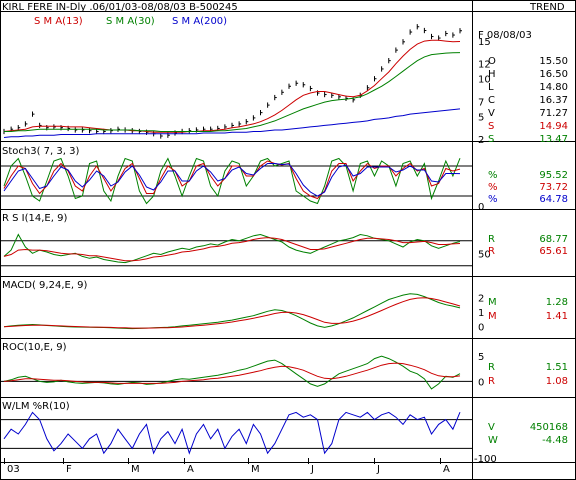 The image size is (576, 480). Describe the element at coordinates (199, 21) in the screenshot. I see `legend-sma200: S M A(200)` at that location.